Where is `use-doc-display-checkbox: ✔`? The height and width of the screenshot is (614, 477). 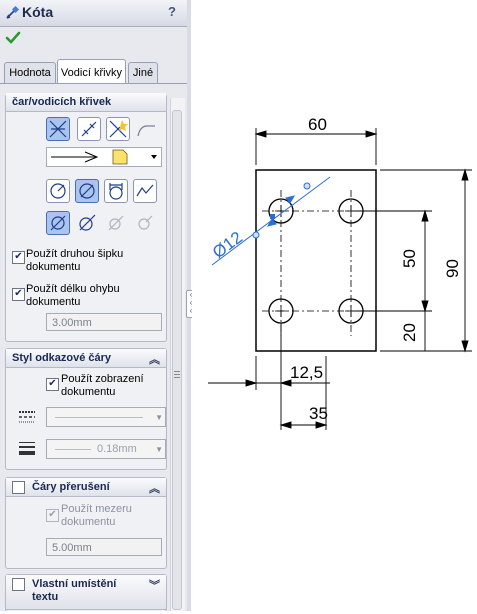
use-doc-display-checkbox: ✔ is located at coordinates (52, 384).